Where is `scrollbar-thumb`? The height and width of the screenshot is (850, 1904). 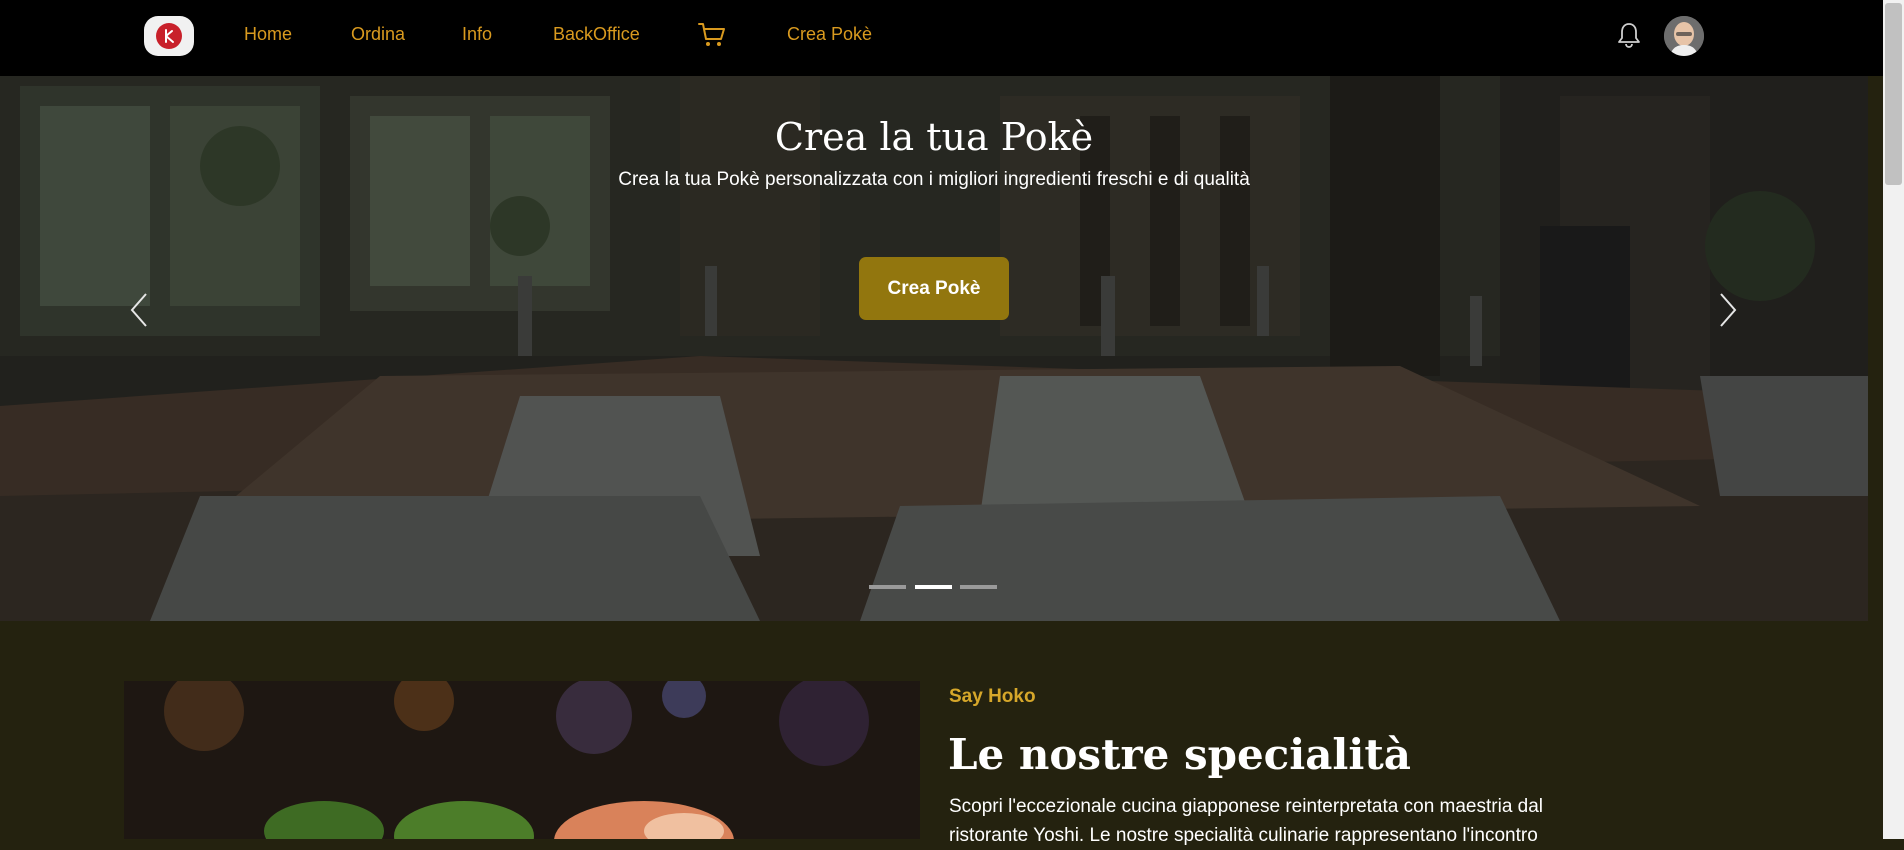 scrollbar-thumb is located at coordinates (1893, 94).